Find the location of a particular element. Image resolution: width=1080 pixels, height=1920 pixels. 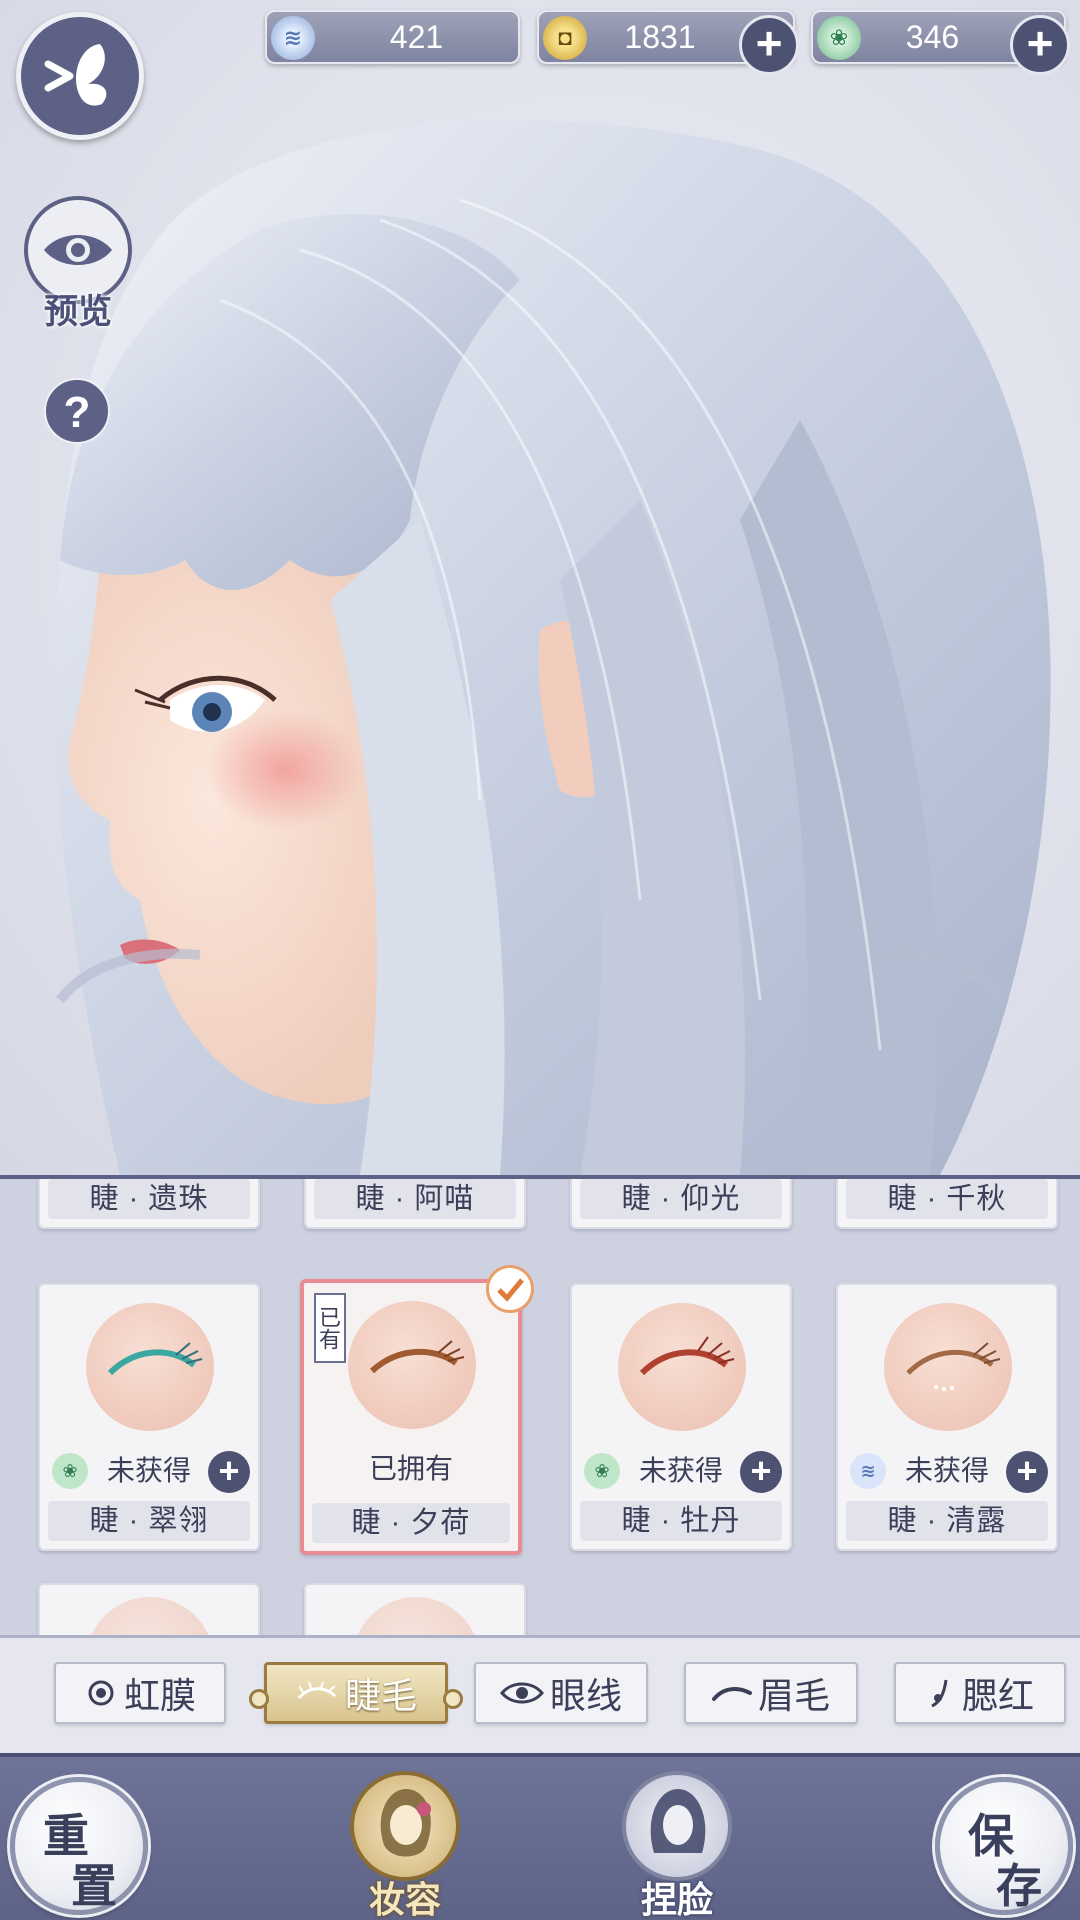

item-card: 睫 · 仰光 is located at coordinates (681, 1204).